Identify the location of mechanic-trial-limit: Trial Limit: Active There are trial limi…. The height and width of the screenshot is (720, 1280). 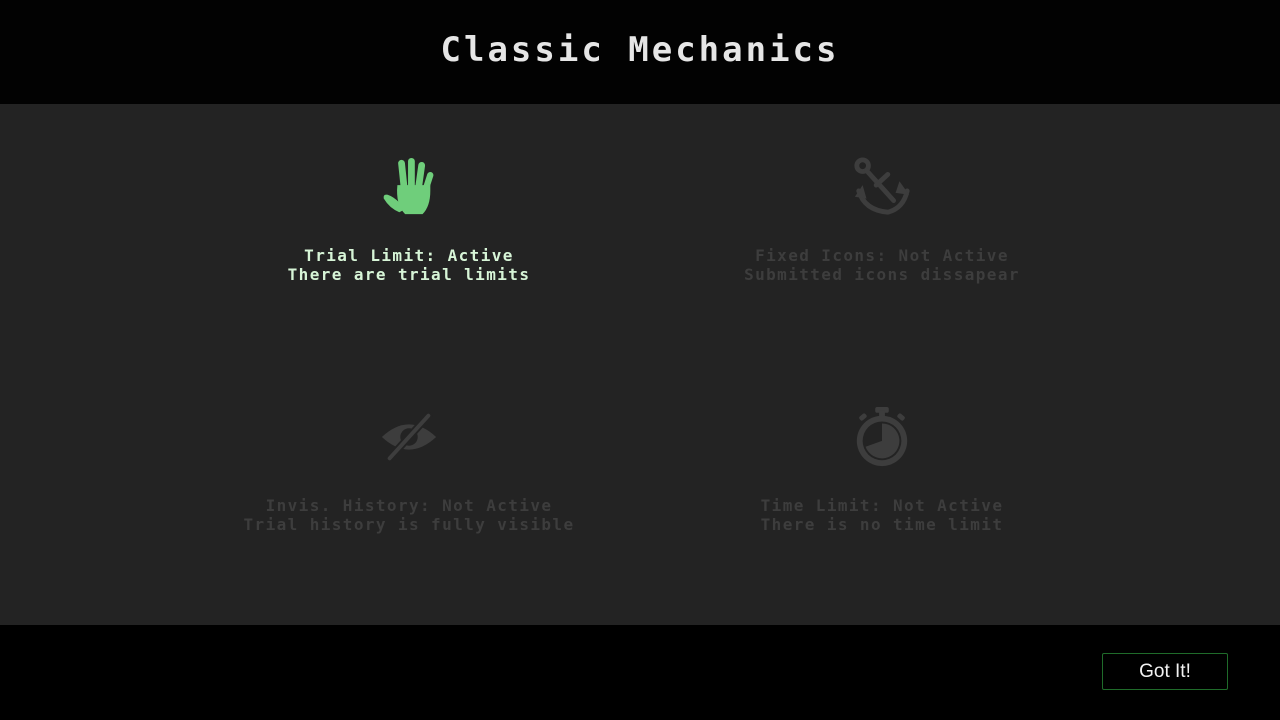
(409, 220).